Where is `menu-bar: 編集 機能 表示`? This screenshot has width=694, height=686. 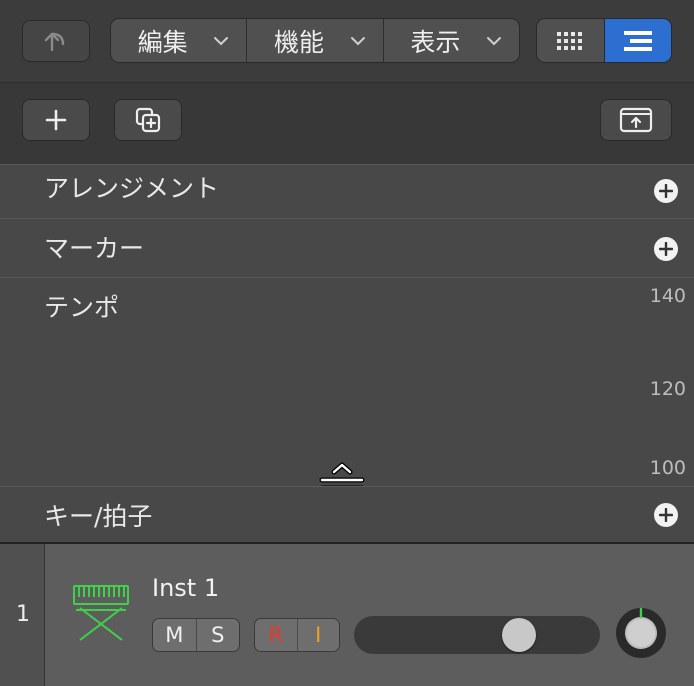
menu-bar: 編集 機能 表示 is located at coordinates (315, 40).